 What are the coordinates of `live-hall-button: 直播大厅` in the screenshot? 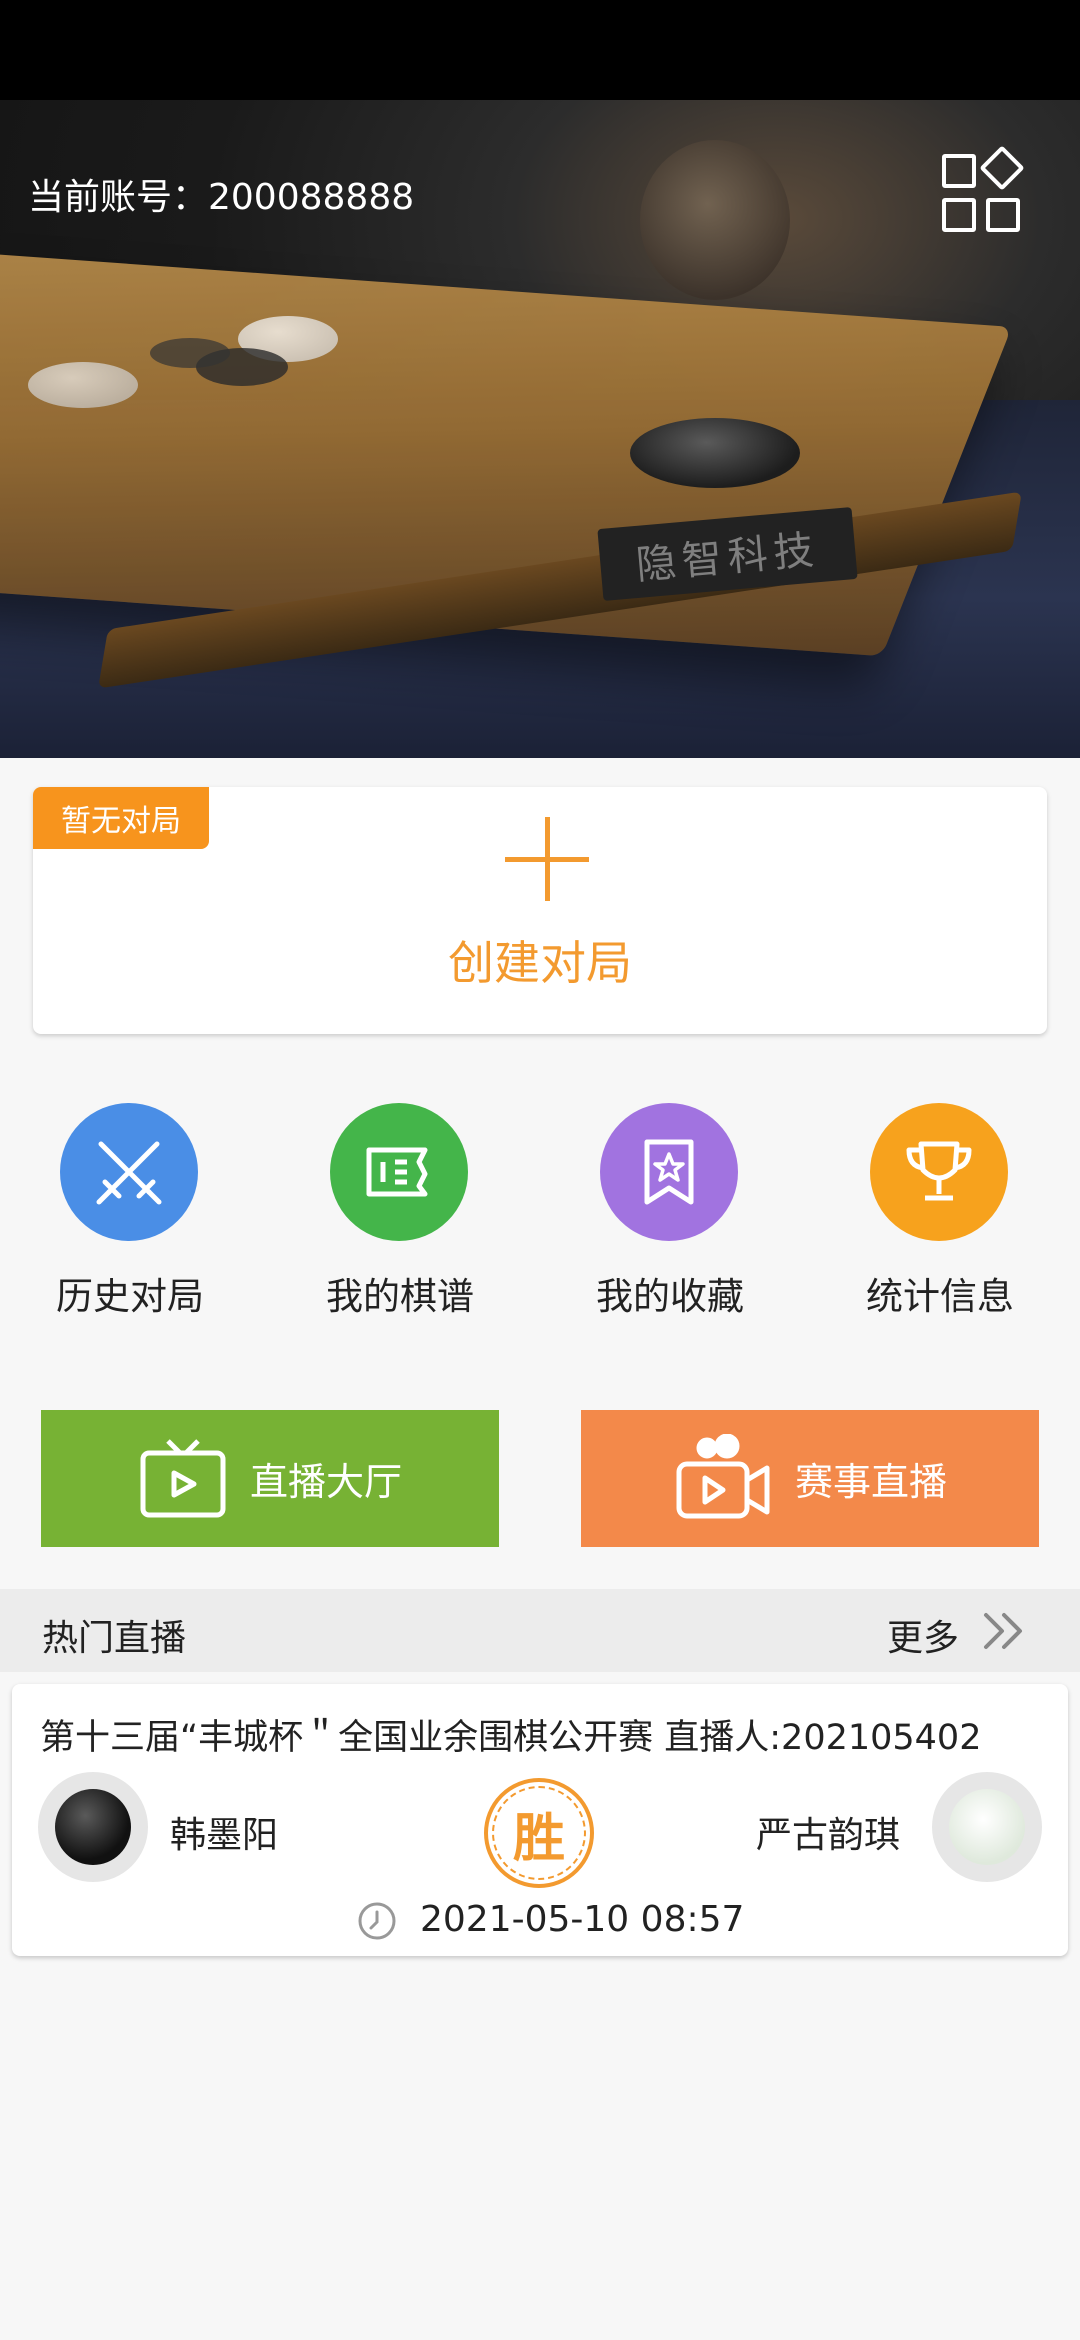 It's located at (270, 1478).